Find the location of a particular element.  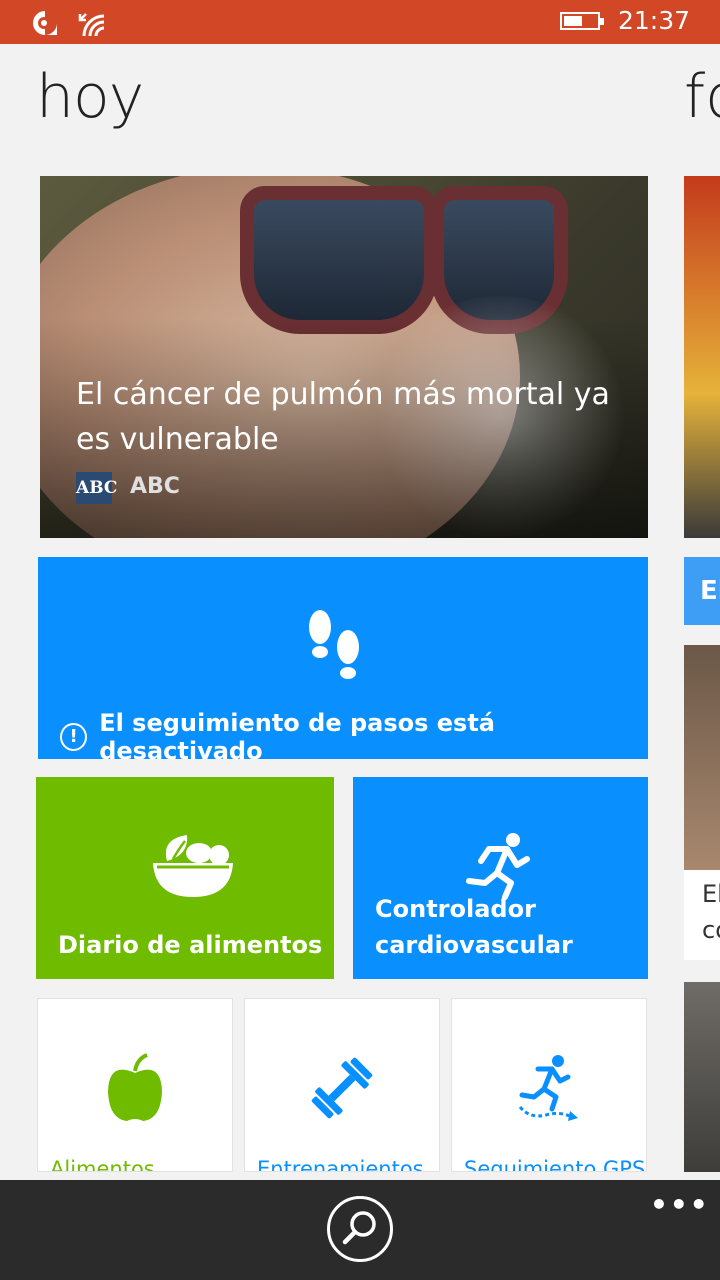

step-tracking-message: El seguimiento de pasos está desactivado is located at coordinates (297, 737).